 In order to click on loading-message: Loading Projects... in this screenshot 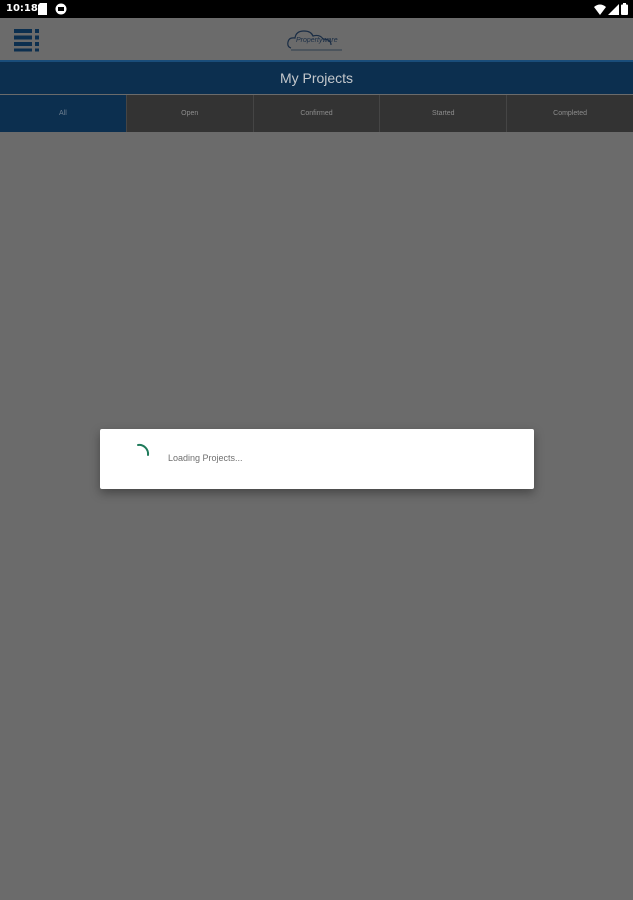, I will do `click(205, 458)`.